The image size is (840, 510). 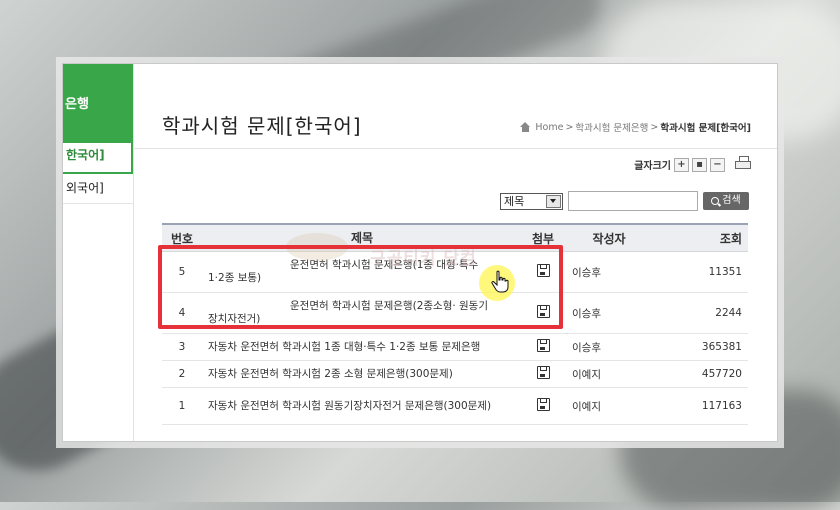 I want to click on breadcrumb: Home > 학과시험 문제은행 > 학과시험 문제[한국어], so click(x=635, y=127).